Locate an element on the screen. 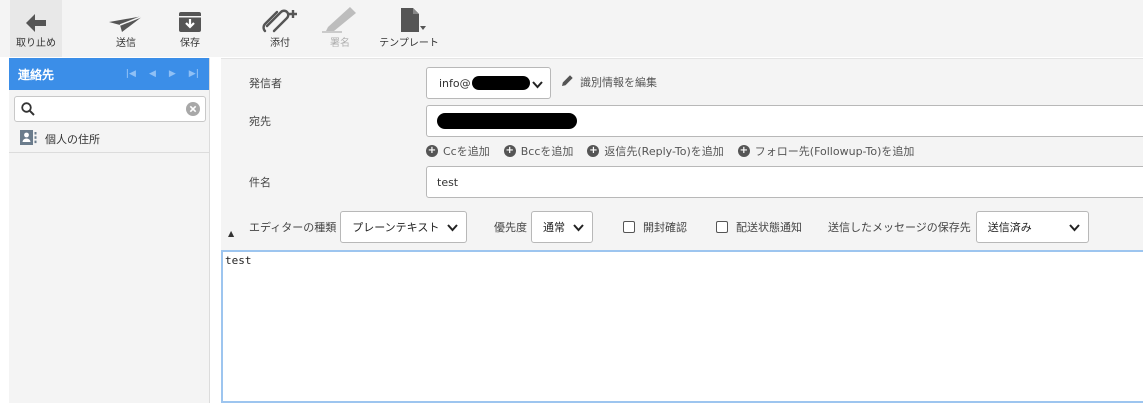 The width and height of the screenshot is (1143, 403). arrow-left-icon is located at coordinates (36, 24).